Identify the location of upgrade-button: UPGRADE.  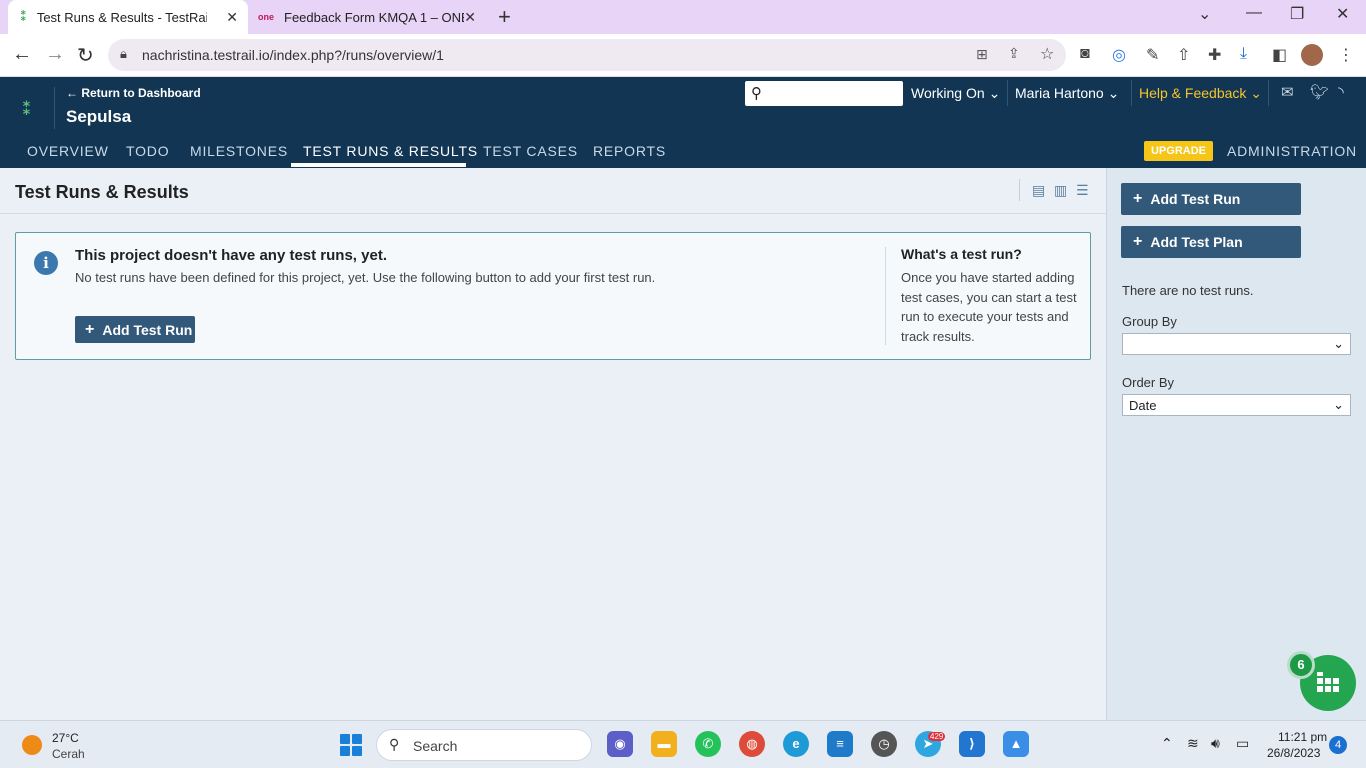
(1178, 151).